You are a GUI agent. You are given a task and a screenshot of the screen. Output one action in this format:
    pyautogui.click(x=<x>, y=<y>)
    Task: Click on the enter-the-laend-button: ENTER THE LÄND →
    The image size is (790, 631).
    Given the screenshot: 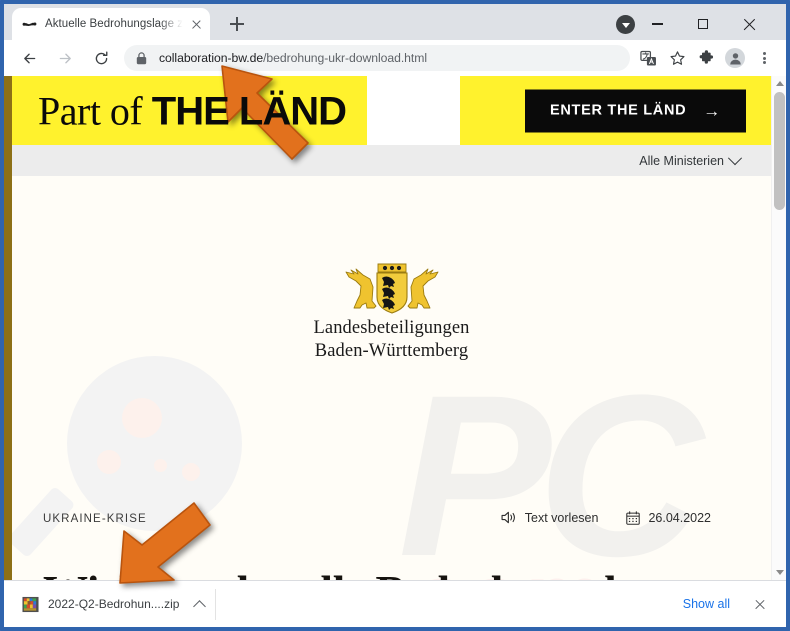 What is the action you would take?
    pyautogui.click(x=635, y=110)
    